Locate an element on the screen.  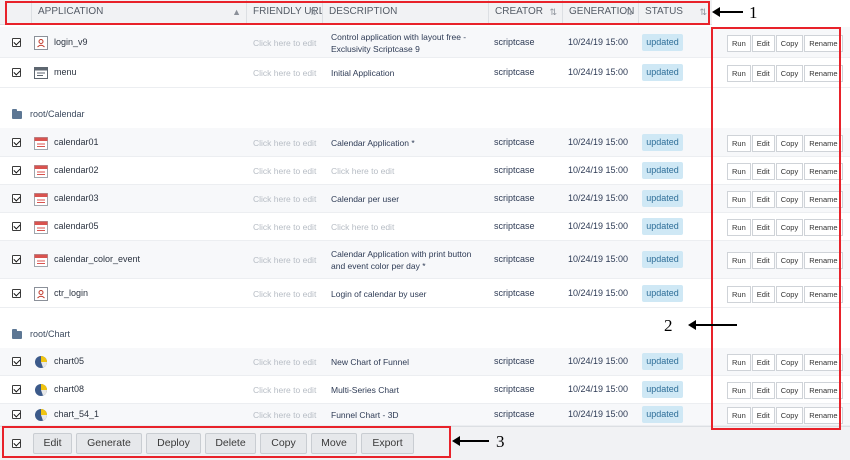
app-name-link: menu is located at coordinates (65, 72).